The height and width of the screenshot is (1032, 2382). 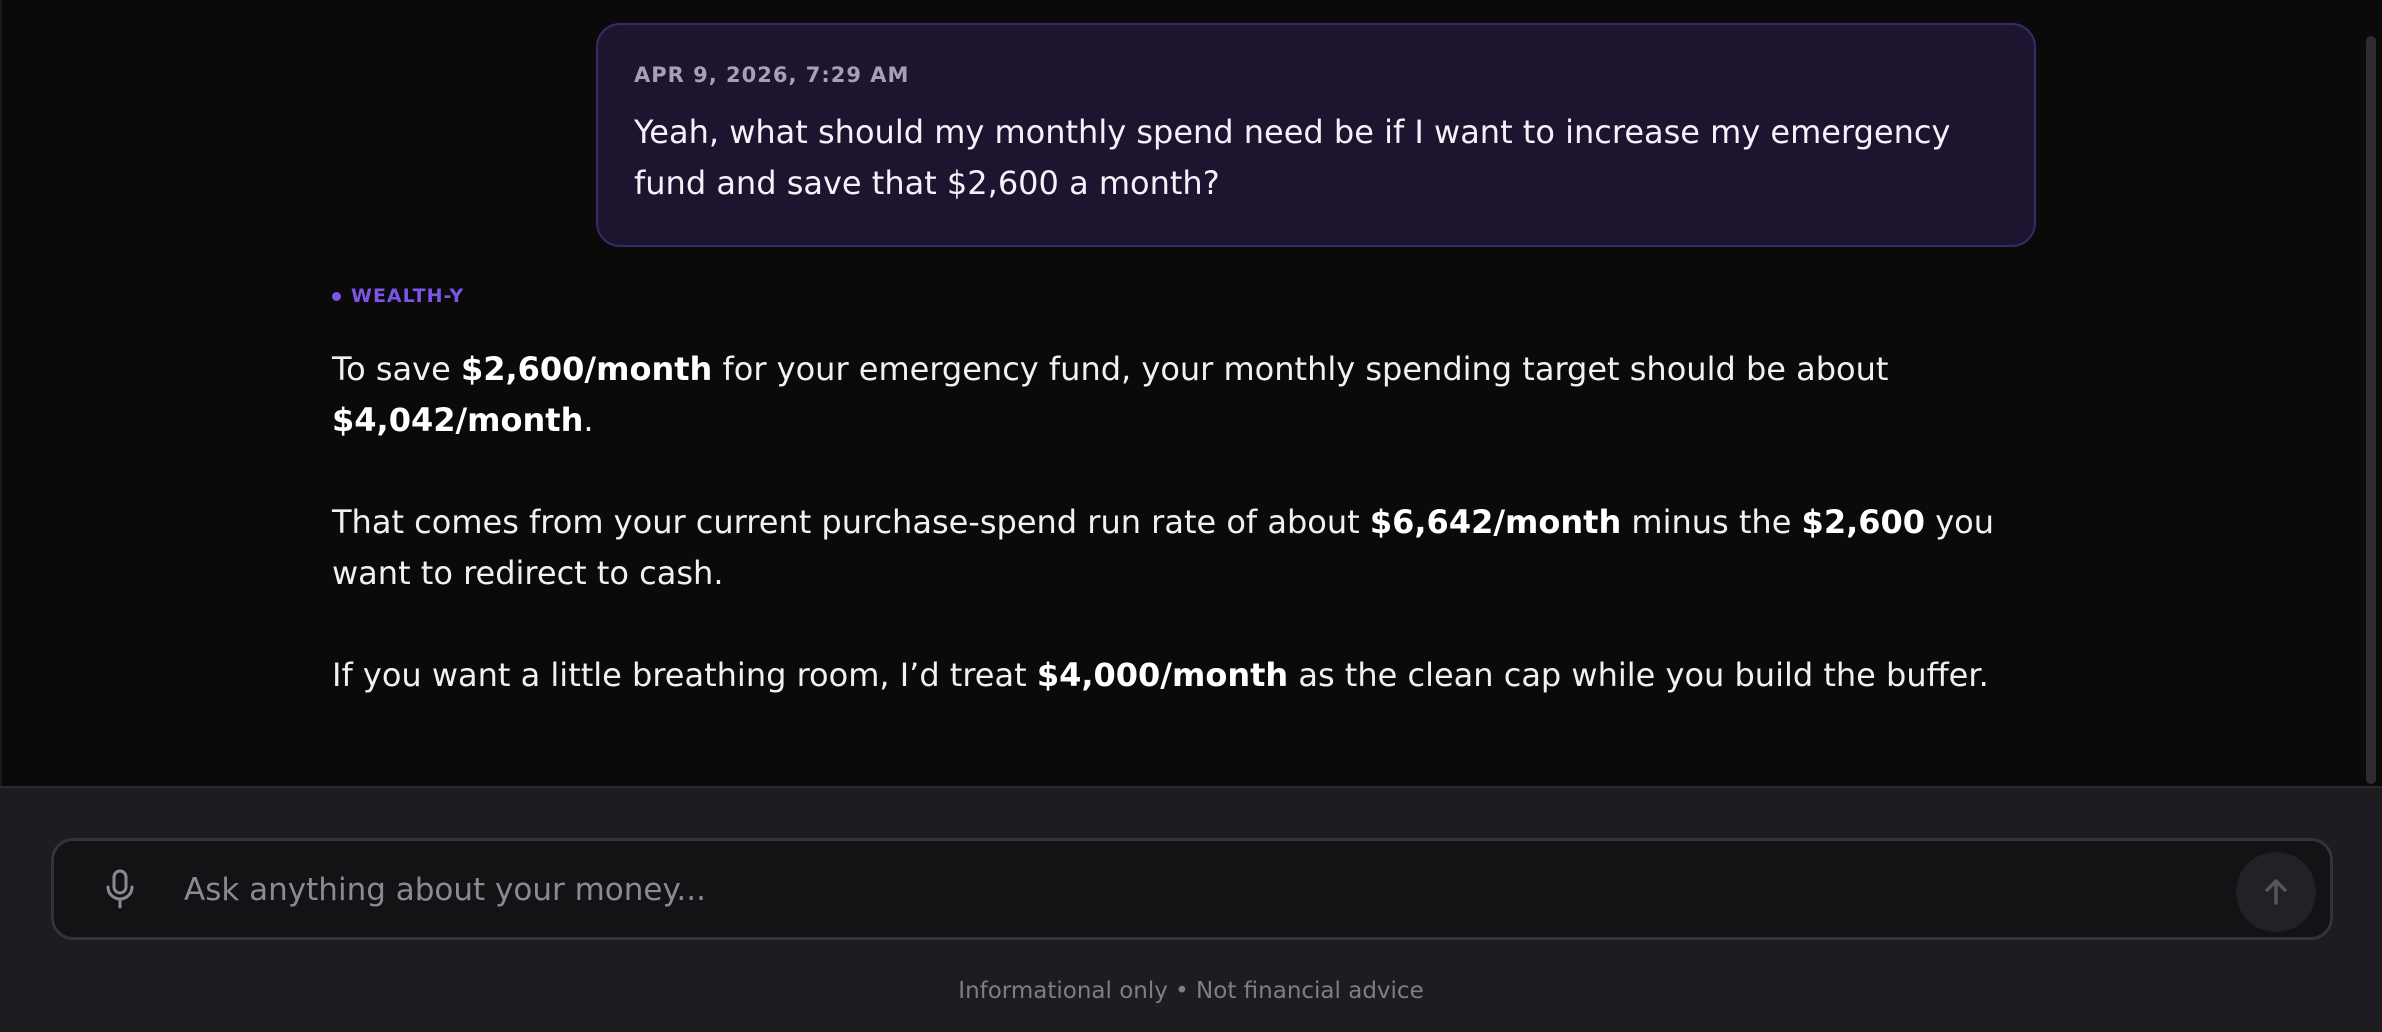 I want to click on scrollbar, so click(x=2371, y=410).